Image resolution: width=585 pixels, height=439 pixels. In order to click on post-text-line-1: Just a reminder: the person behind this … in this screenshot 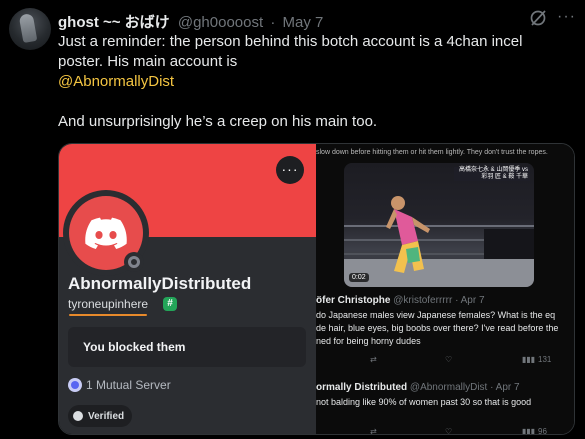, I will do `click(290, 41)`.